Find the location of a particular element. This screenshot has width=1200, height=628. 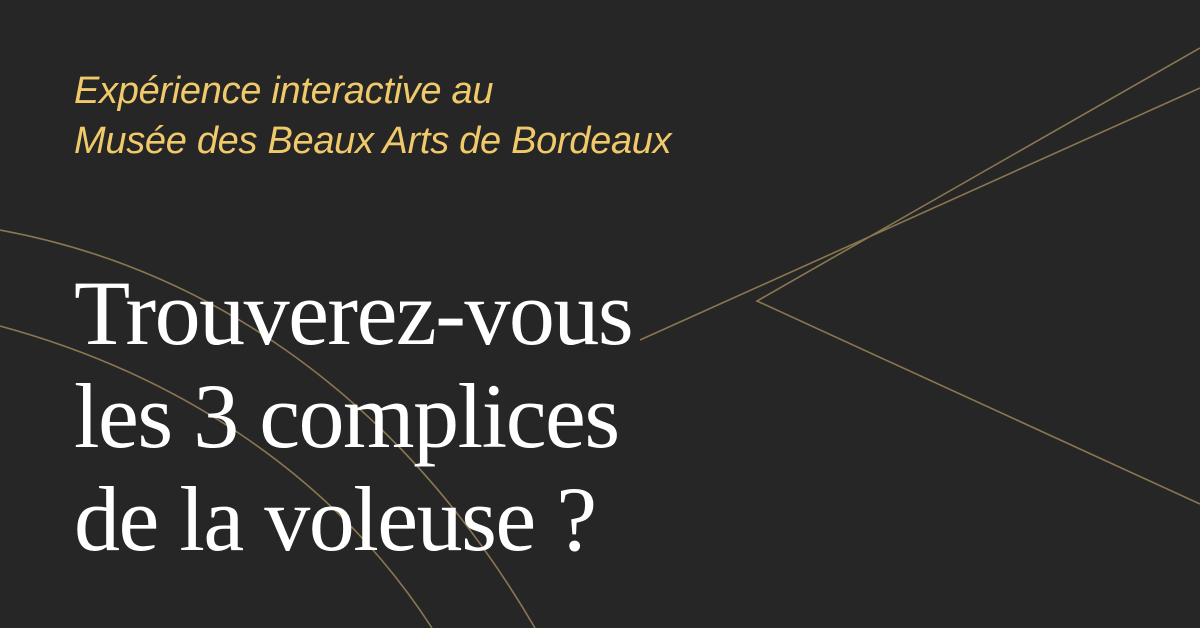

subtitle-line-1: Expérience interactive au is located at coordinates (284, 91).